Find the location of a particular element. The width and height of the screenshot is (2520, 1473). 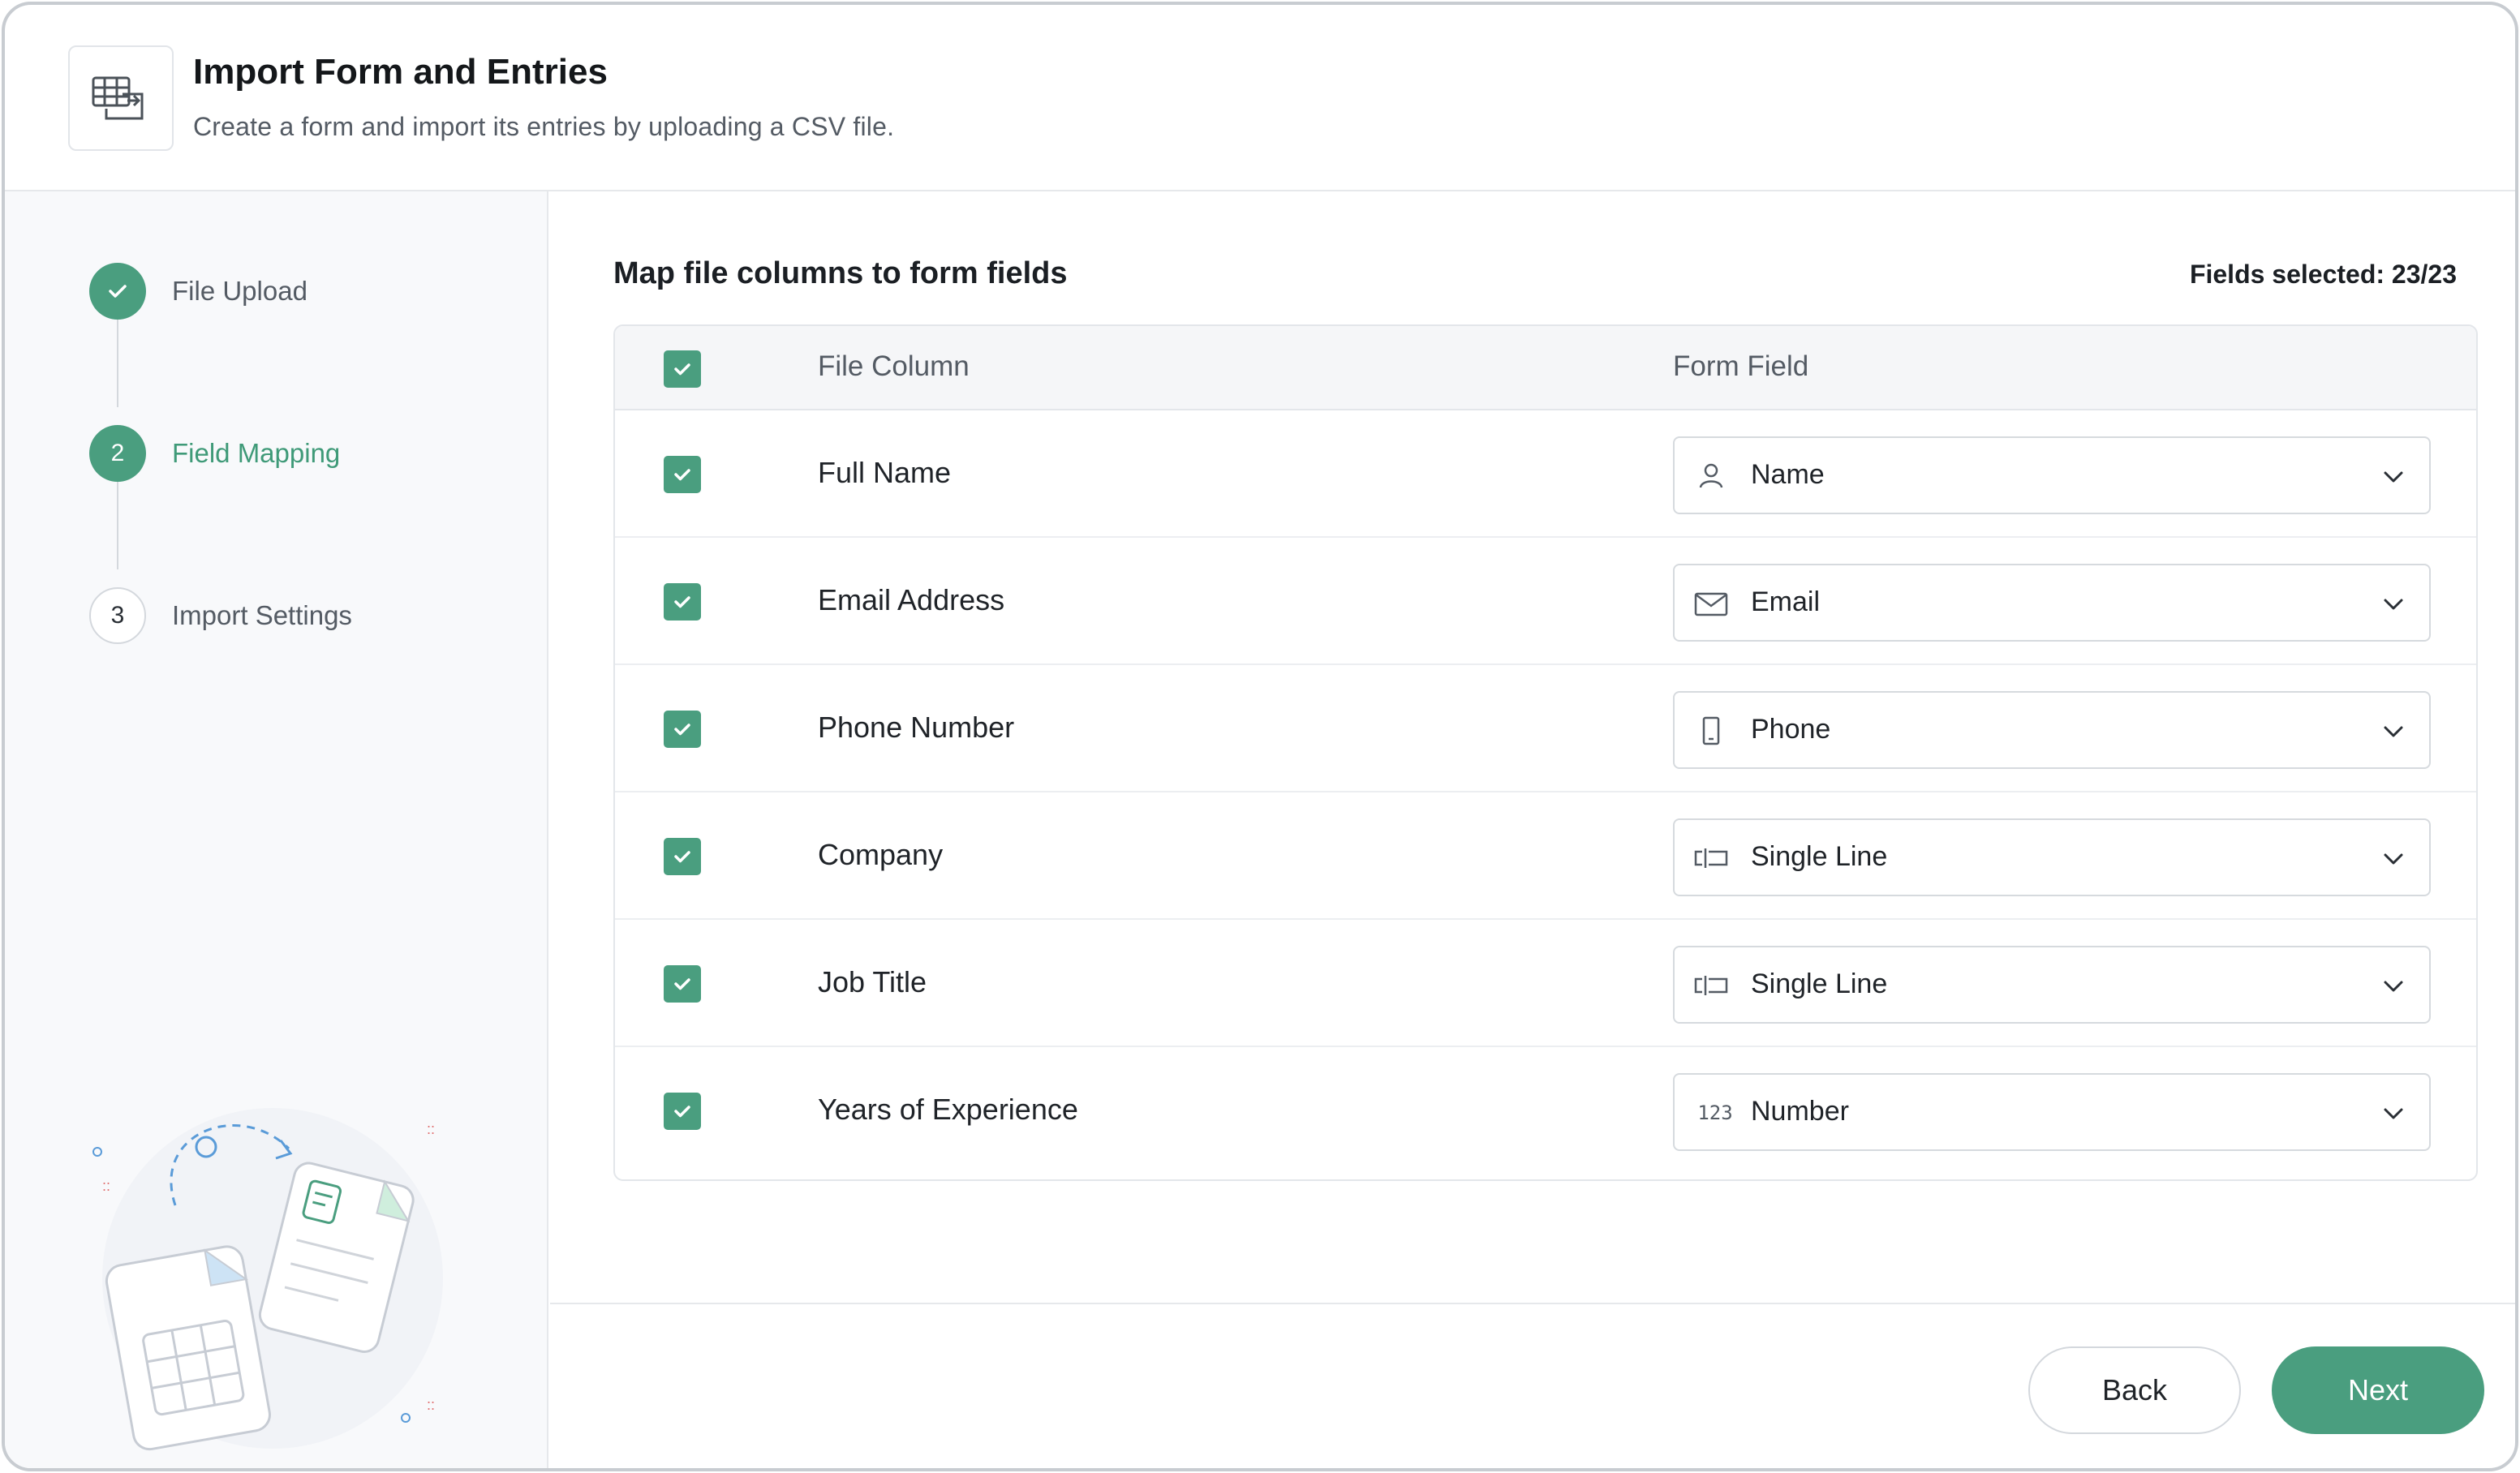

step-import-settings: 3 Import Settings is located at coordinates (221, 615).